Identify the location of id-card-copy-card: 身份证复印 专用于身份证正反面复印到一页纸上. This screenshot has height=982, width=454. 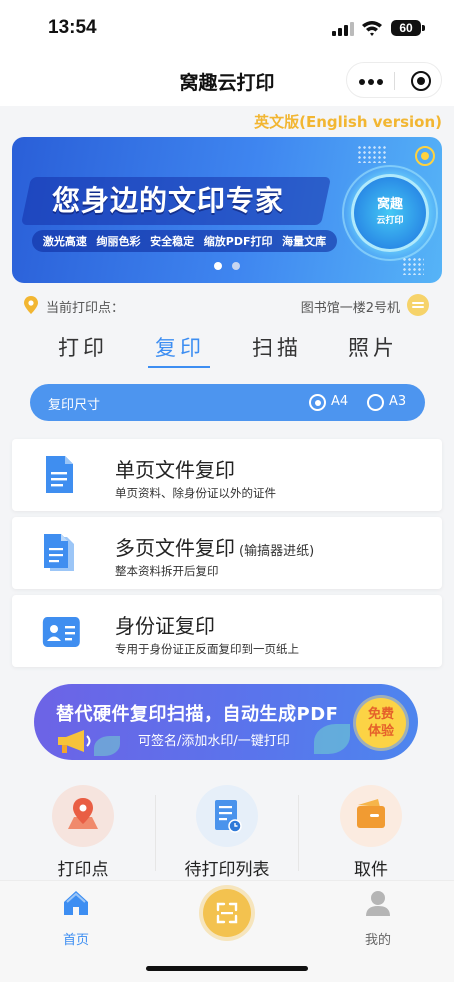
(227, 631).